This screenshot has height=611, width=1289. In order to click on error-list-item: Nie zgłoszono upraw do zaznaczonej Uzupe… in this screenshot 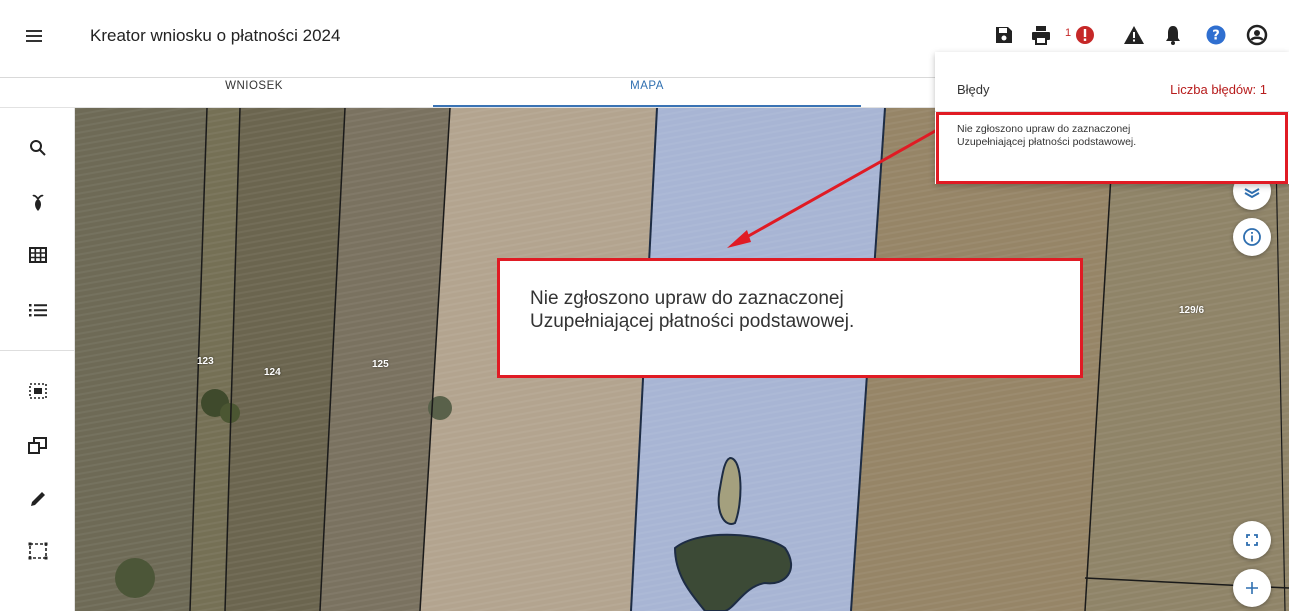, I will do `click(1112, 148)`.